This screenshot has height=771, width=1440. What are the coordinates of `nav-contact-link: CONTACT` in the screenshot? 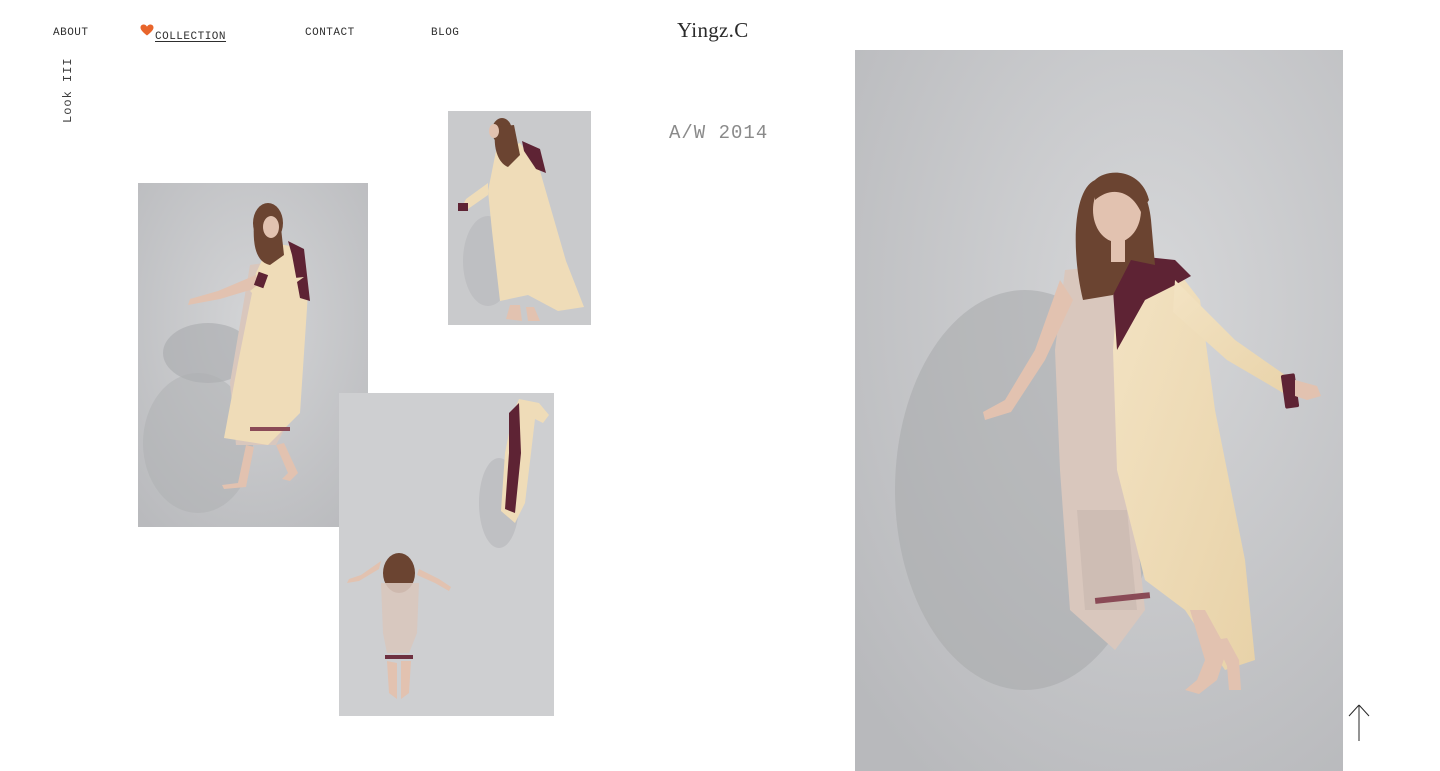 It's located at (330, 33).